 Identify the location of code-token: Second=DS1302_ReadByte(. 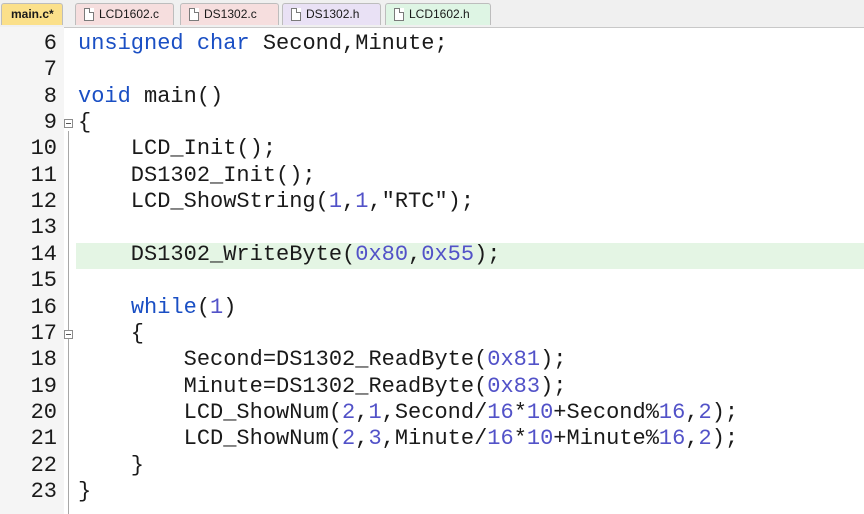
(283, 360).